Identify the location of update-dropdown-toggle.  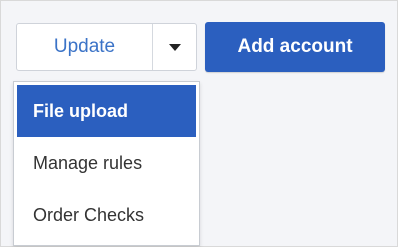
(174, 47).